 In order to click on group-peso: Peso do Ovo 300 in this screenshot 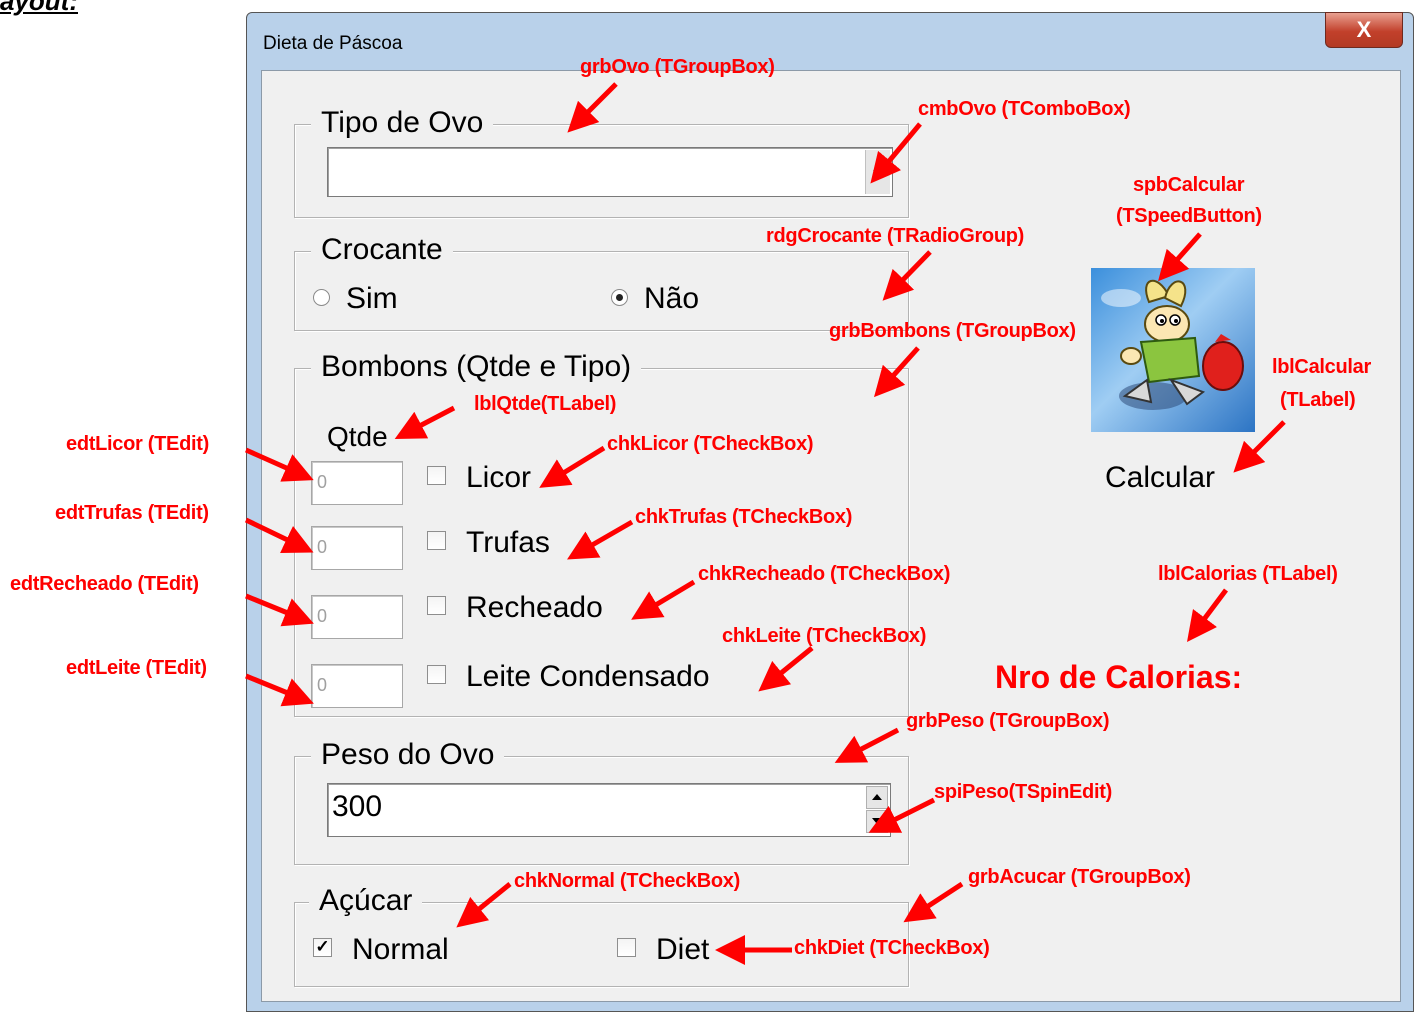, I will do `click(601, 801)`.